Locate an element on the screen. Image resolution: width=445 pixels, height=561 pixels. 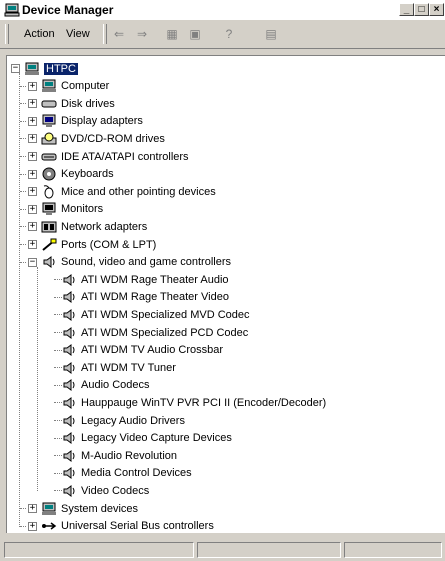
disk-drive-icon is located at coordinates (49, 104).